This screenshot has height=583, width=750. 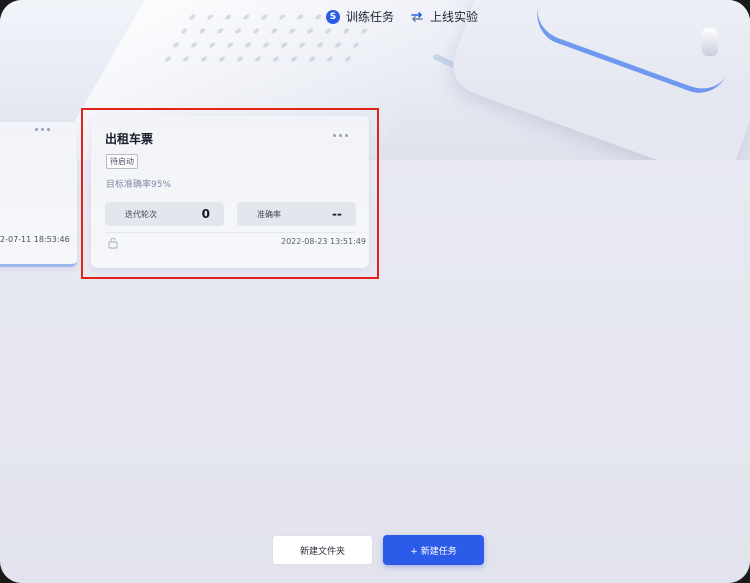 What do you see at coordinates (454, 17) in the screenshot?
I see `nav-online-experiment-label: 上线实验` at bounding box center [454, 17].